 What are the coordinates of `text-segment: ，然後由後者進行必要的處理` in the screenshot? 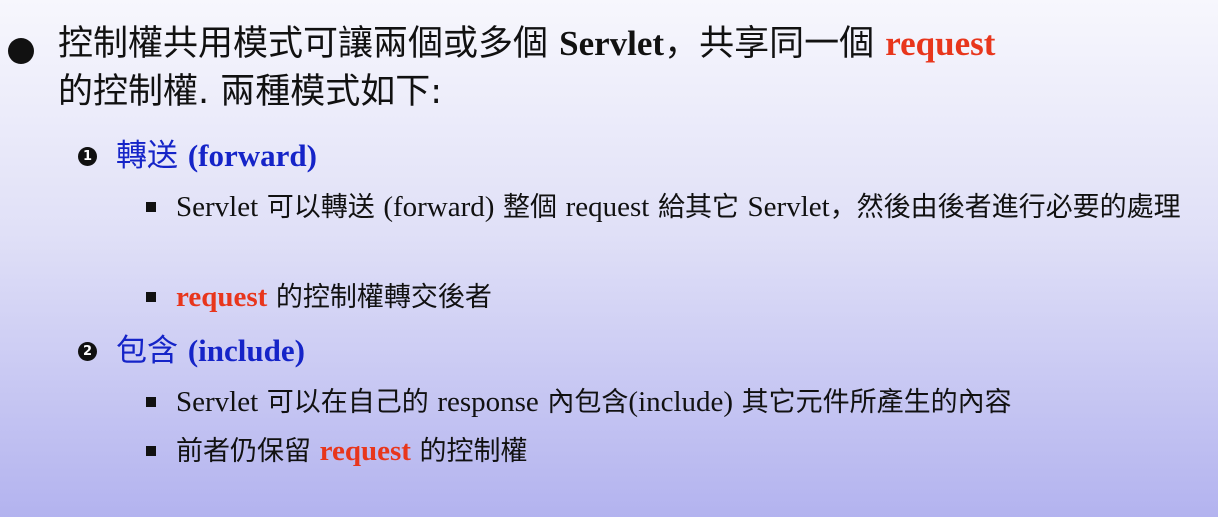 It's located at (1005, 207).